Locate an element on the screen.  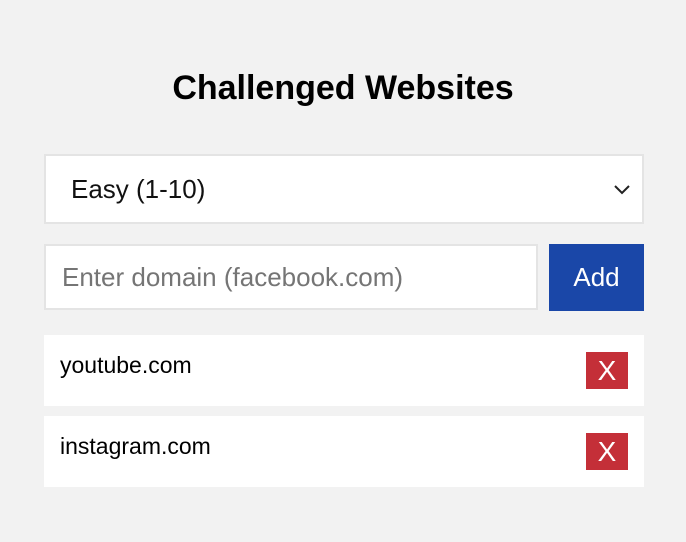
site-domain: instagram.com is located at coordinates (135, 446).